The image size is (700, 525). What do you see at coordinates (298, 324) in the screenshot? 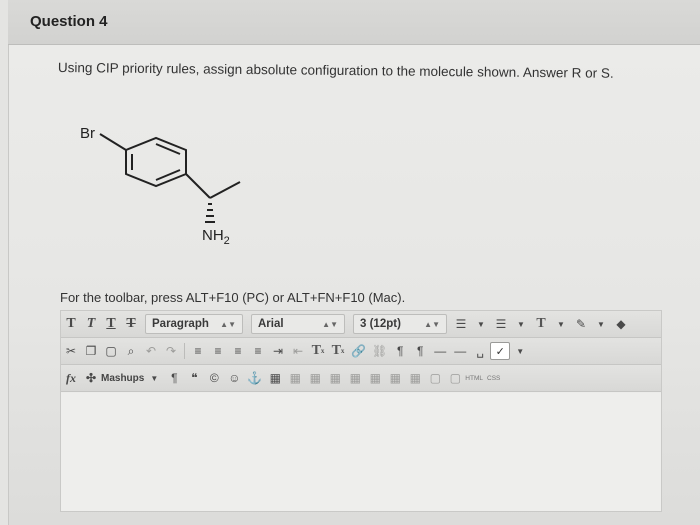
I see `font-select: Arial ▲▼` at bounding box center [298, 324].